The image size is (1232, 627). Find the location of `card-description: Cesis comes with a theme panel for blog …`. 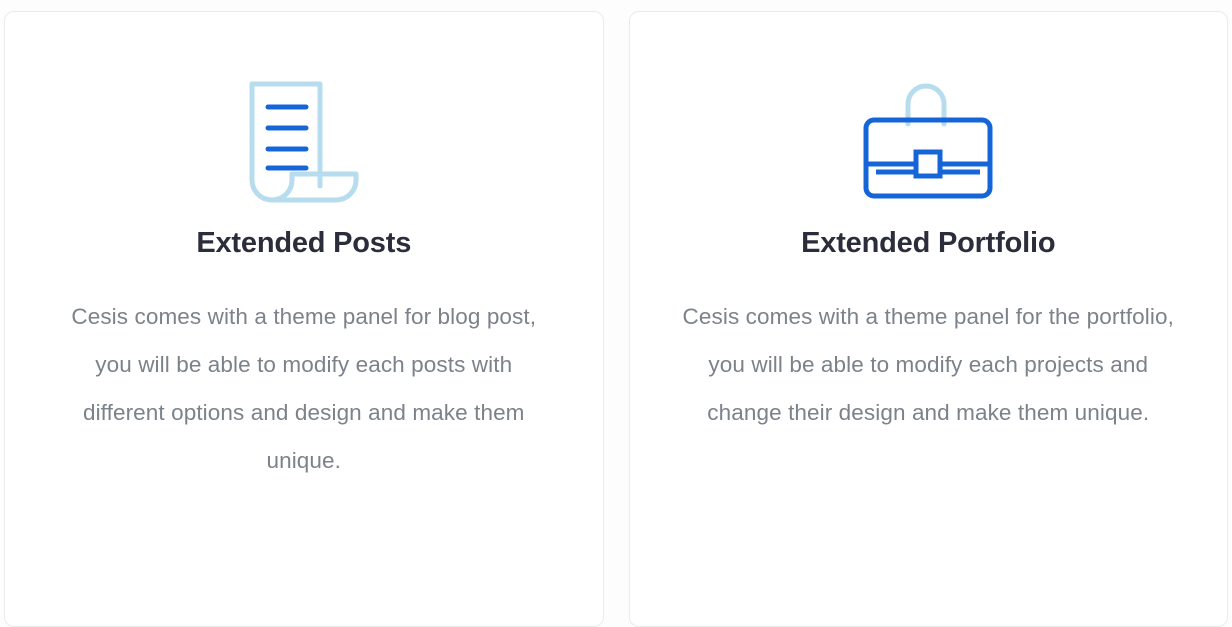

card-description: Cesis comes with a theme panel for blog … is located at coordinates (307, 388).